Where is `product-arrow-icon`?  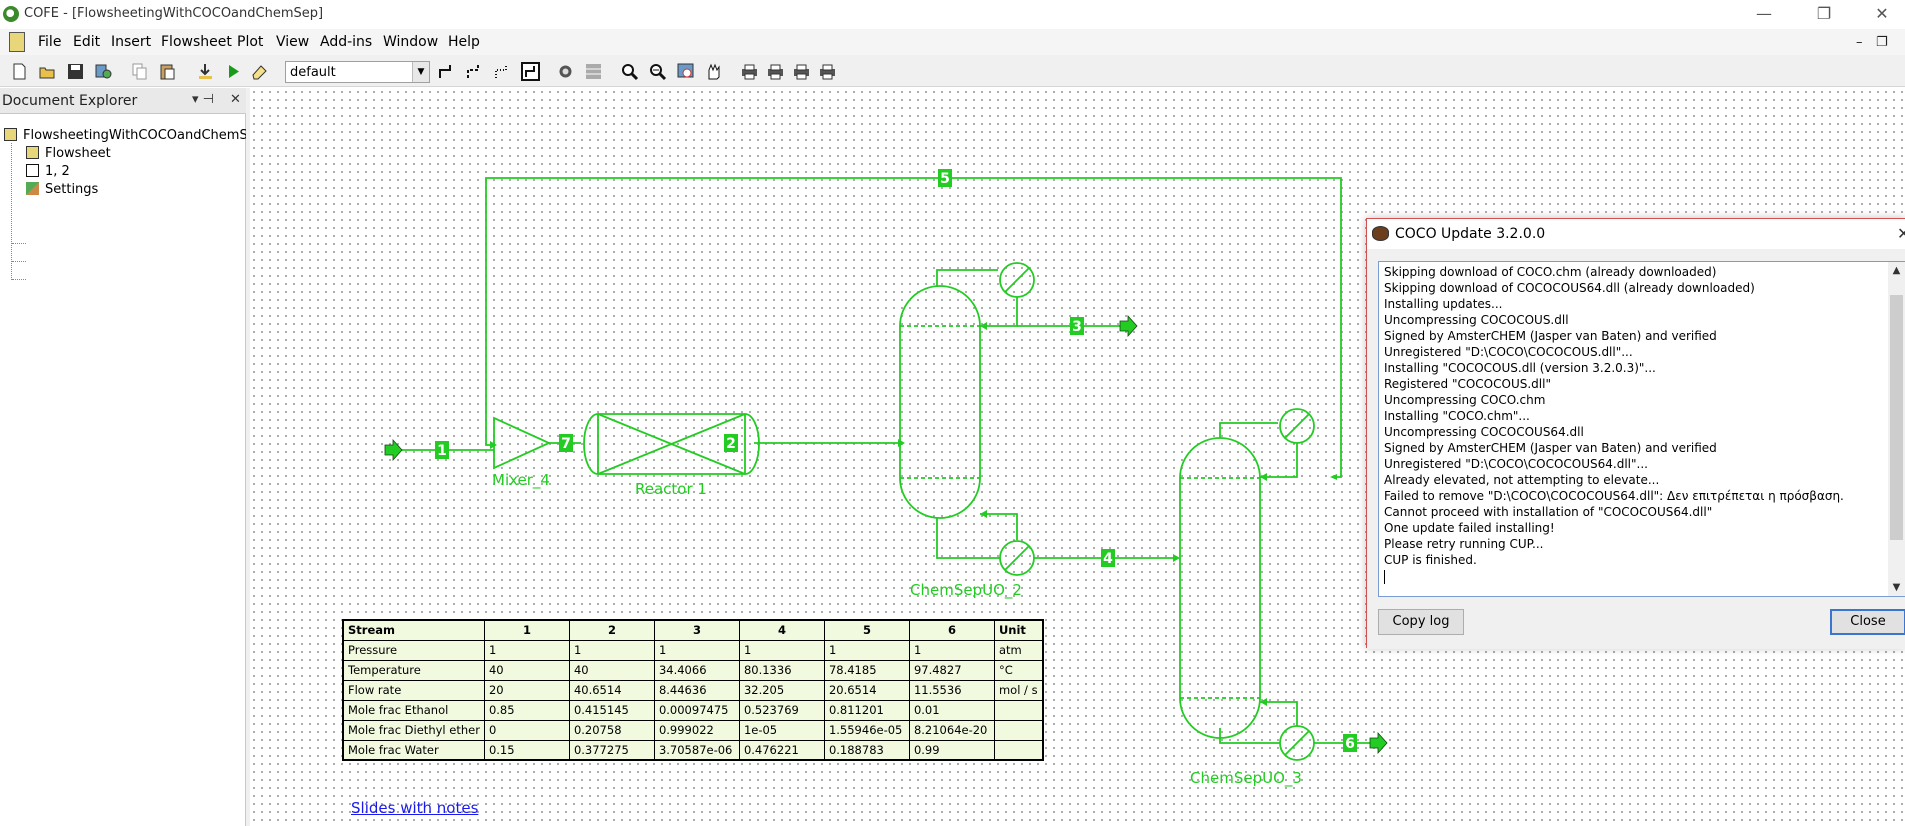 product-arrow-icon is located at coordinates (1378, 743).